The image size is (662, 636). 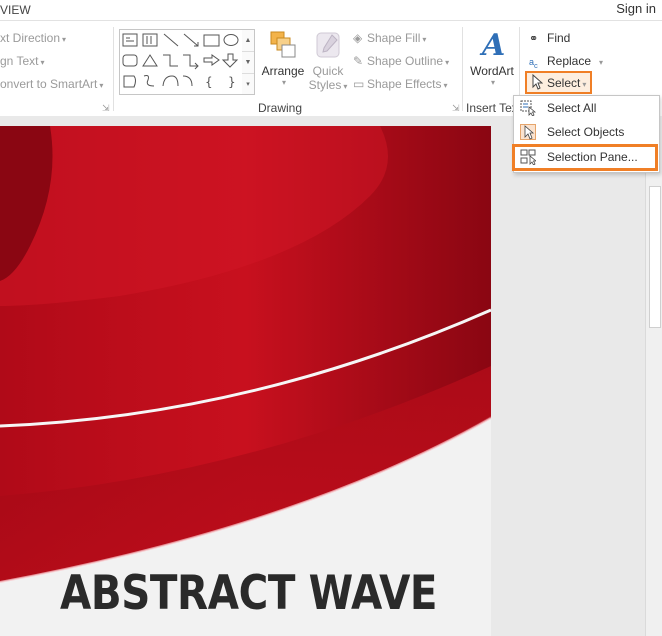 What do you see at coordinates (404, 84) in the screenshot?
I see `shape-effects-label: Shape Effects` at bounding box center [404, 84].